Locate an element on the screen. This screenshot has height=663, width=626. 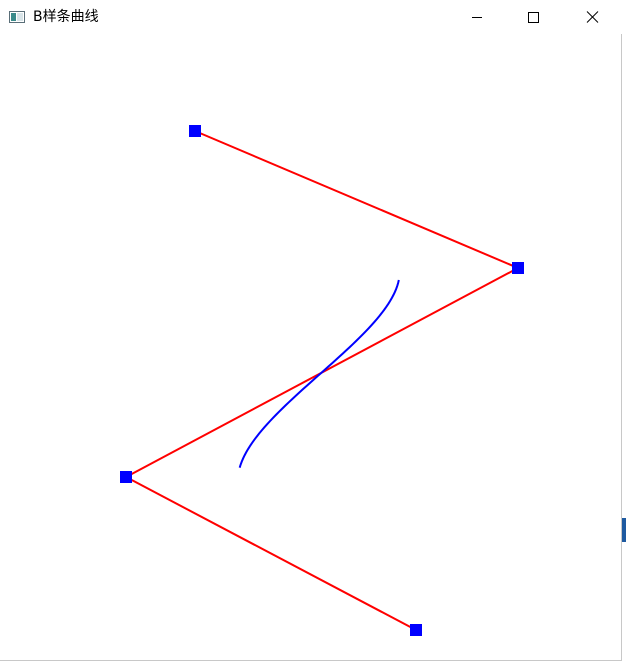
bspline-curve is located at coordinates (319, 373).